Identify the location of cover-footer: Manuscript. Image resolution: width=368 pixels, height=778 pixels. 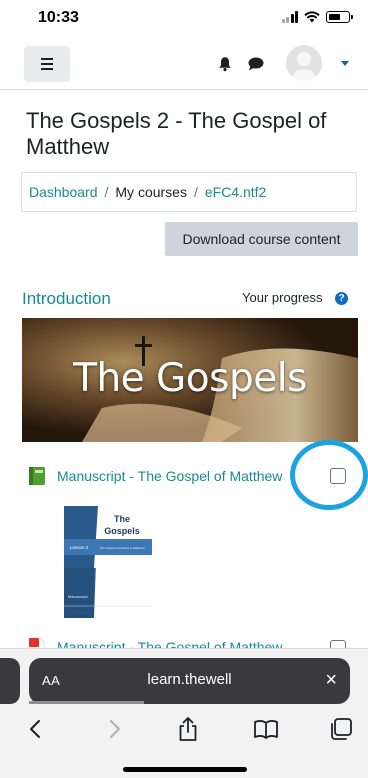
(78, 596).